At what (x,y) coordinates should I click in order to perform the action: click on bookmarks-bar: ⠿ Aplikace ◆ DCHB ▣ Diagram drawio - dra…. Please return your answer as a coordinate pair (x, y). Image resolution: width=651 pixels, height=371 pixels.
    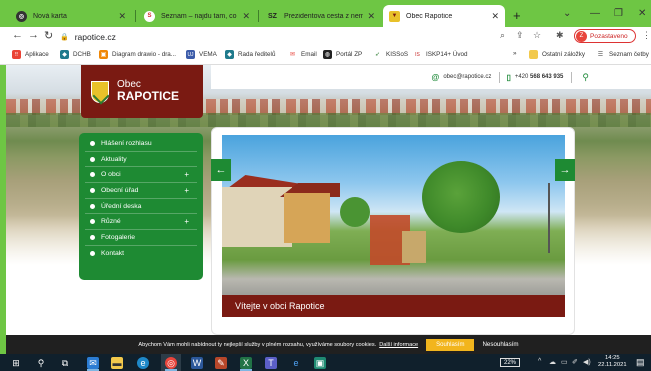
    Looking at the image, I should click on (325, 55).